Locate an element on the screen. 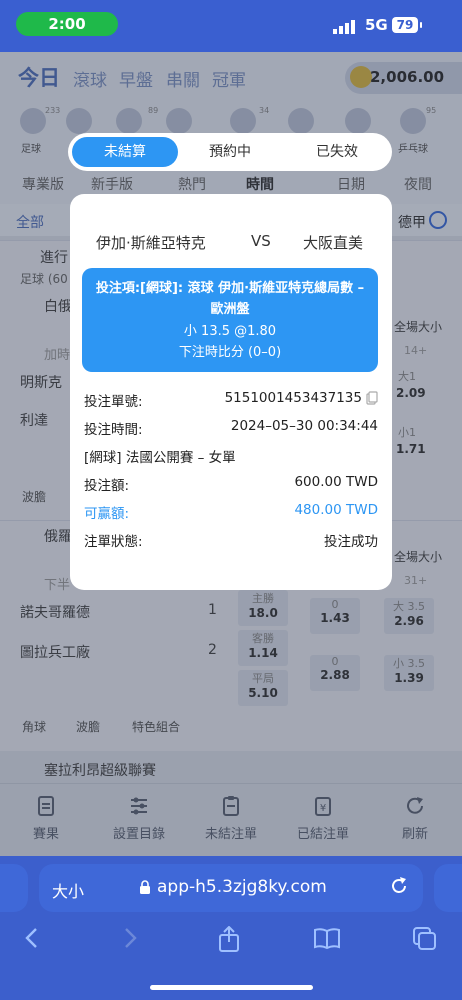  prev-tab-preview is located at coordinates (14, 888).